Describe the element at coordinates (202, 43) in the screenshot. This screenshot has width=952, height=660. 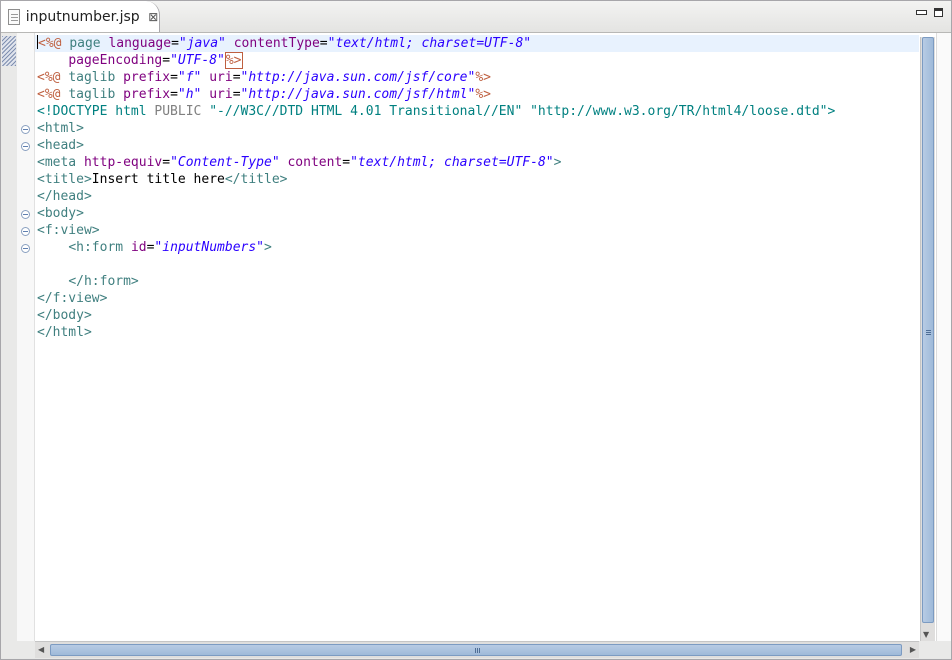
I see `code-token: "java"` at that location.